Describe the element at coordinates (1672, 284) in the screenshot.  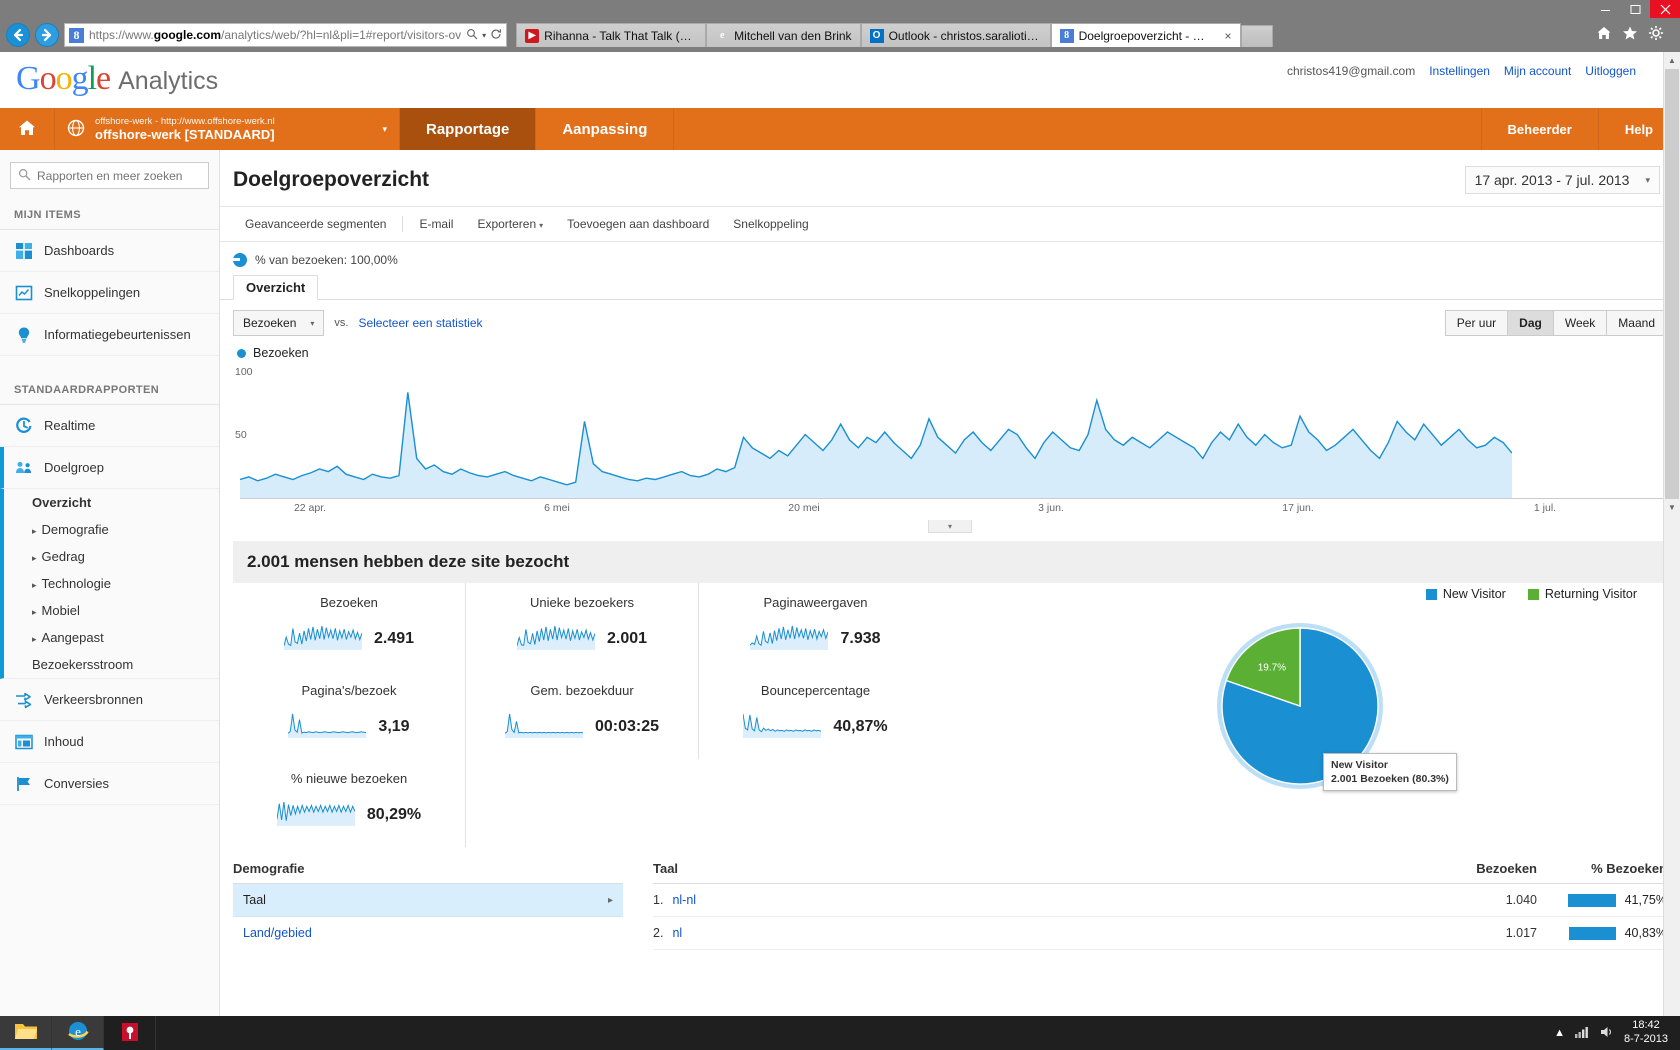
I see `scrollbar-thumb` at that location.